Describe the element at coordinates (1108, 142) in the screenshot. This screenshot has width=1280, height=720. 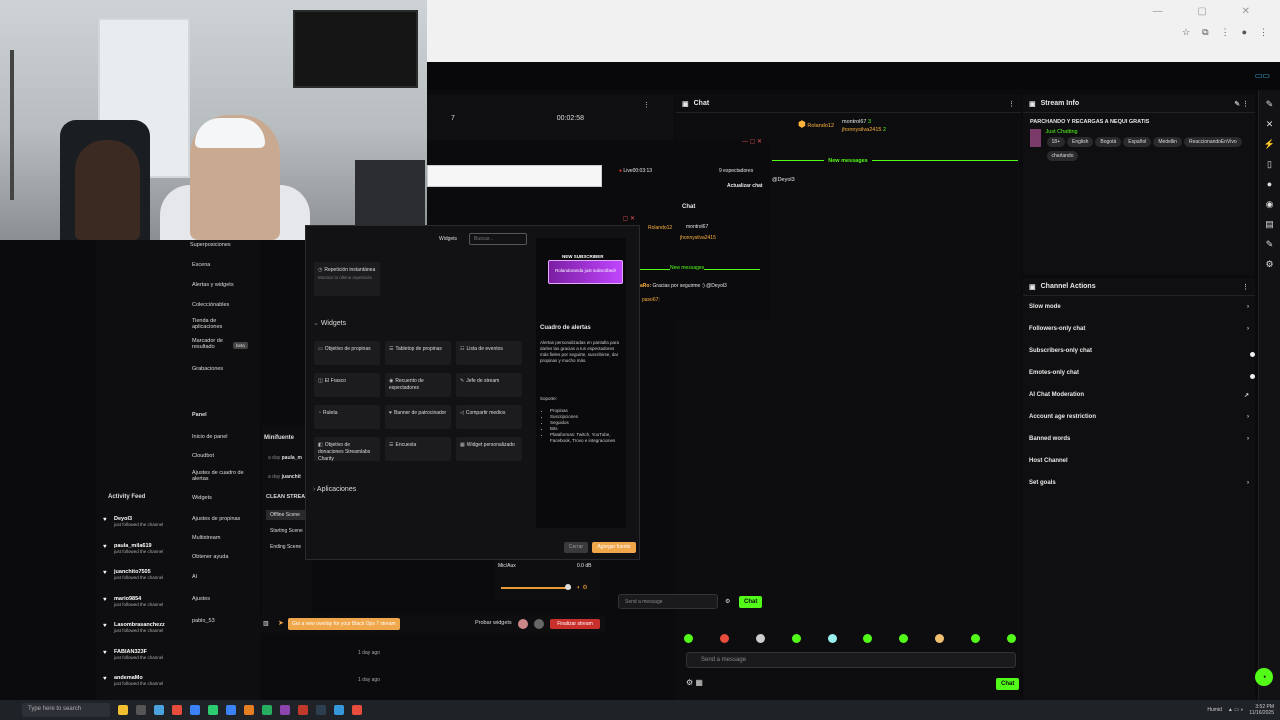
I see `tag: Bogotá` at that location.